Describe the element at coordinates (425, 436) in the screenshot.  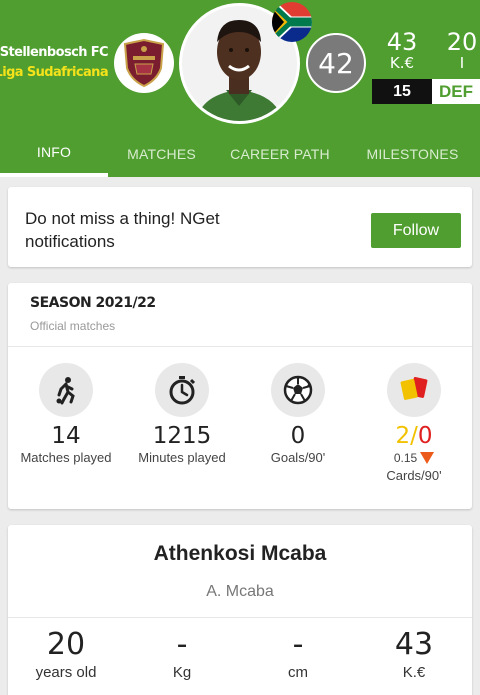
I see `red-cards: 0` at that location.